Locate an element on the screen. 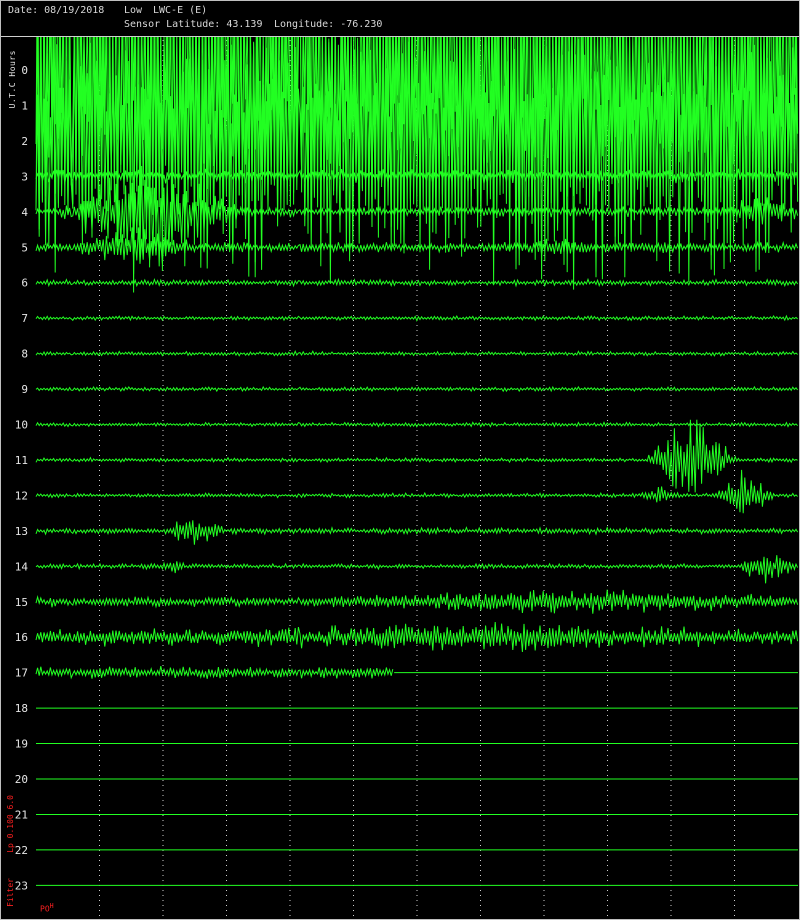 This screenshot has height=920, width=800. hour-tick-label: 19 is located at coordinates (21, 744).